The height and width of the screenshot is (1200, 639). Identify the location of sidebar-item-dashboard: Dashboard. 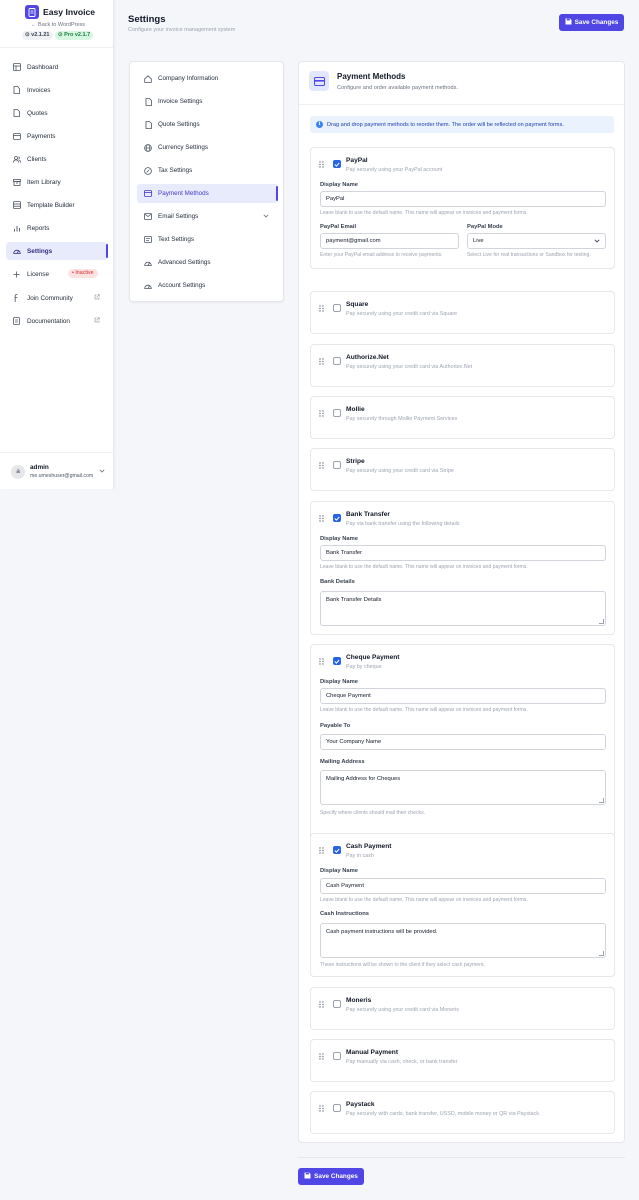
(57, 67).